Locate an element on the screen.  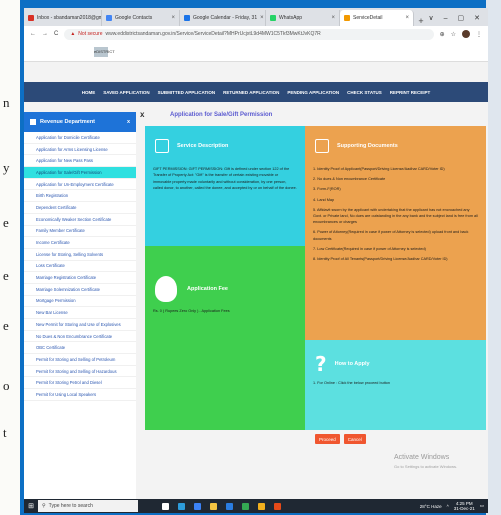
supporting-documents-title: Supporting Documents is located at coordinates (367, 146).